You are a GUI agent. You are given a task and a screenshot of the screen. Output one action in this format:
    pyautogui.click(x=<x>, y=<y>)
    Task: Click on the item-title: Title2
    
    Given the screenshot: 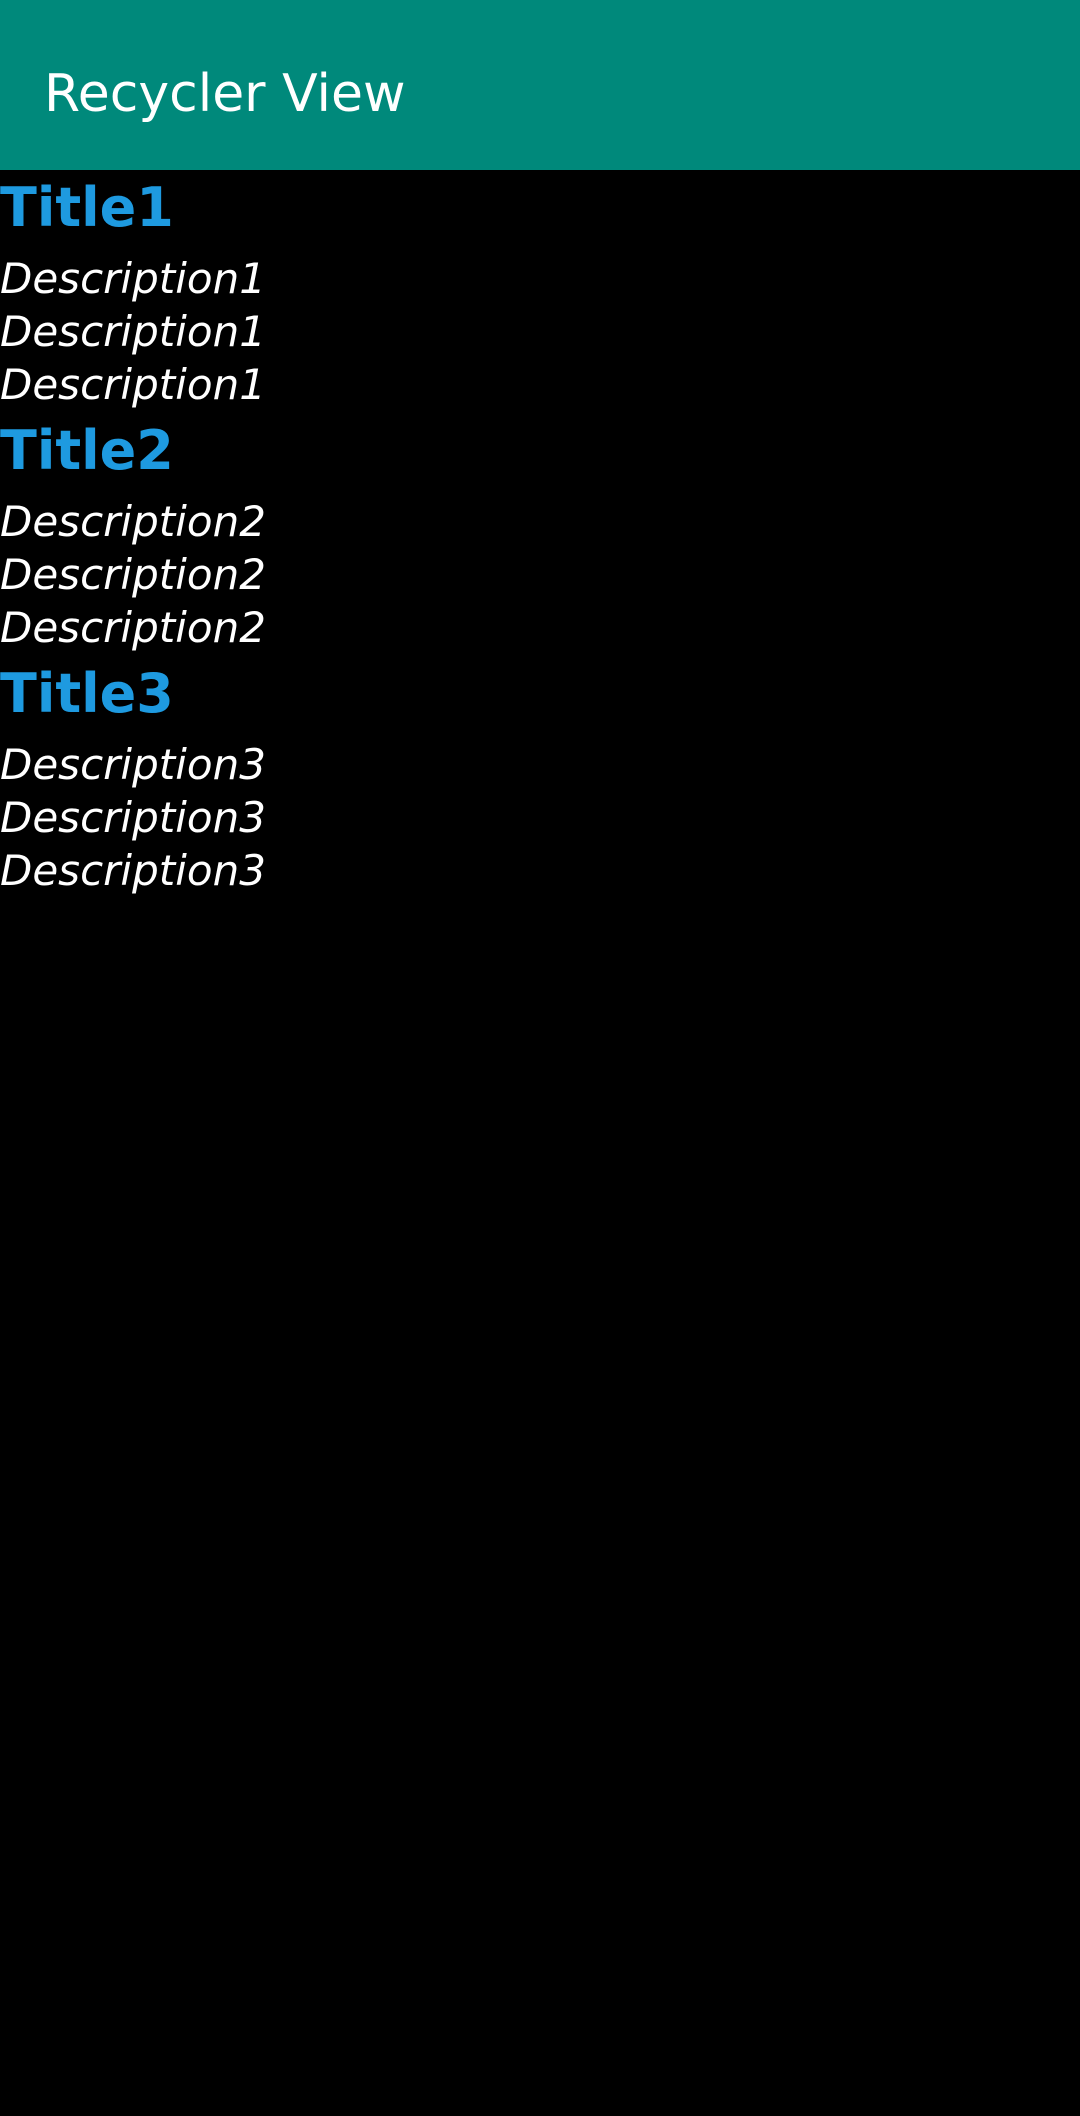 What is the action you would take?
    pyautogui.click(x=87, y=450)
    